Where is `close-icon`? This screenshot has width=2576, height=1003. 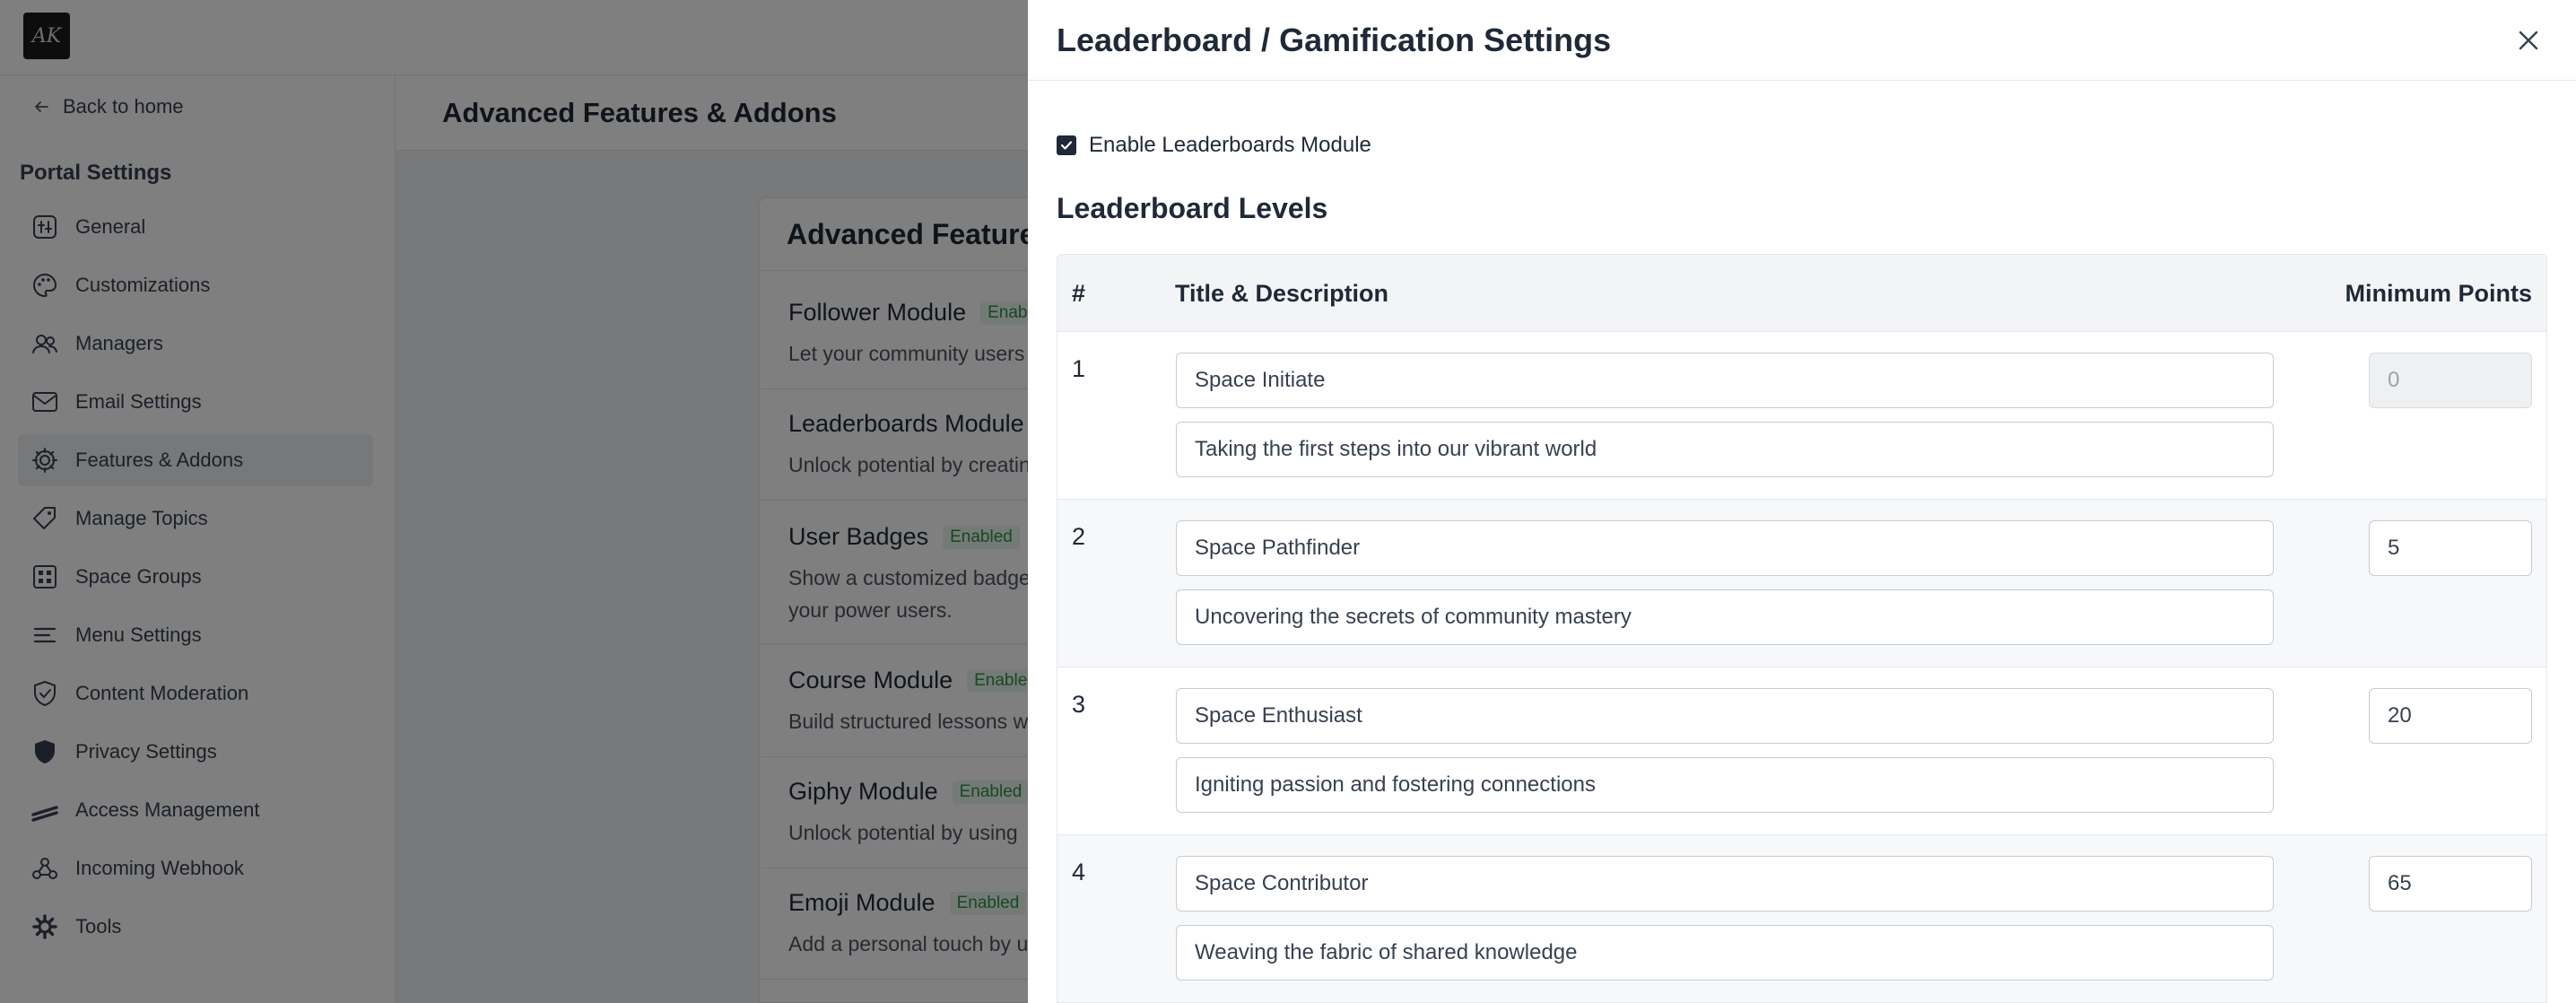
close-icon is located at coordinates (2528, 40).